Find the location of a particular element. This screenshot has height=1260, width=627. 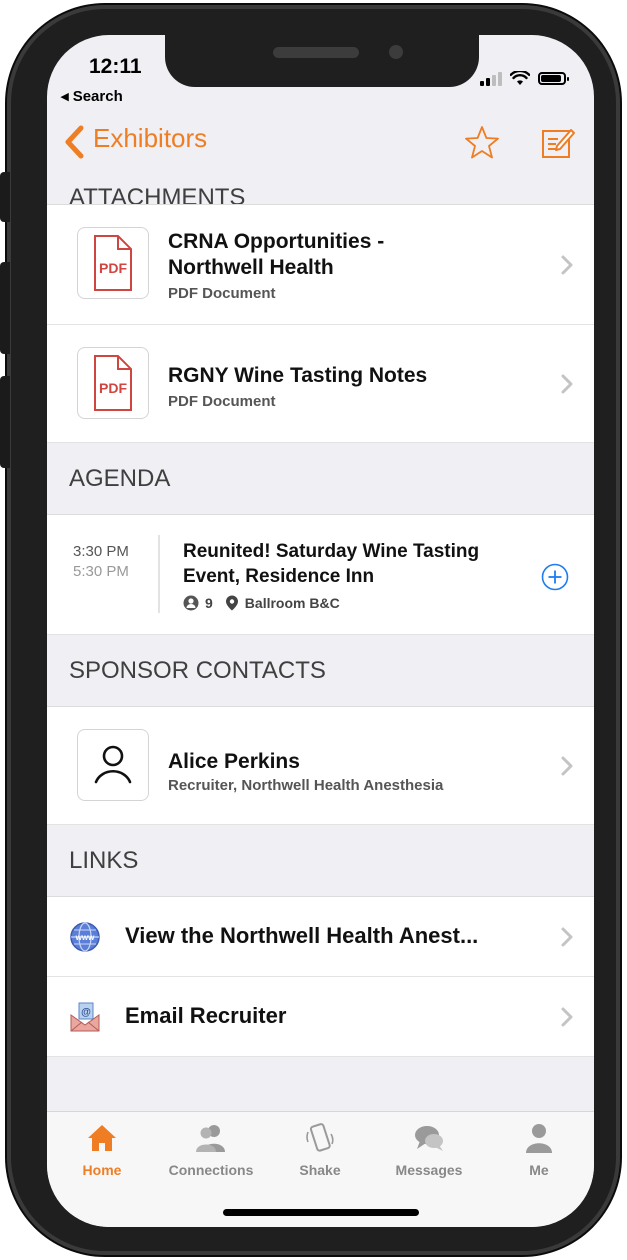

chat-bubbles-icon is located at coordinates (429, 1138).